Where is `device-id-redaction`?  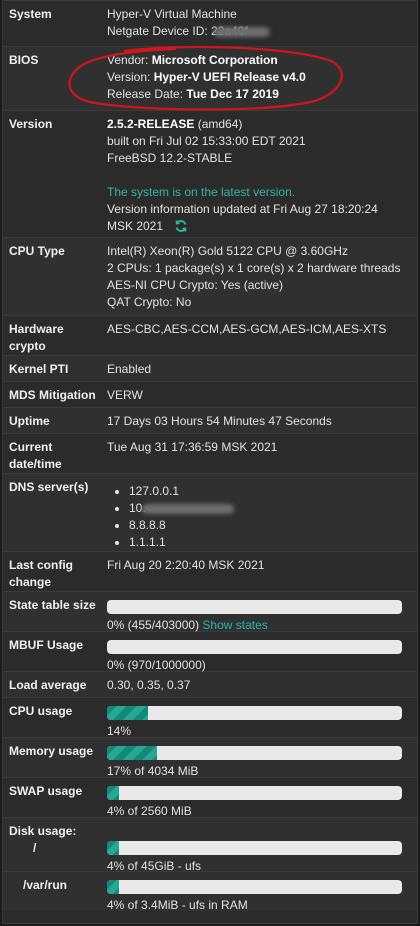 device-id-redaction is located at coordinates (241, 31).